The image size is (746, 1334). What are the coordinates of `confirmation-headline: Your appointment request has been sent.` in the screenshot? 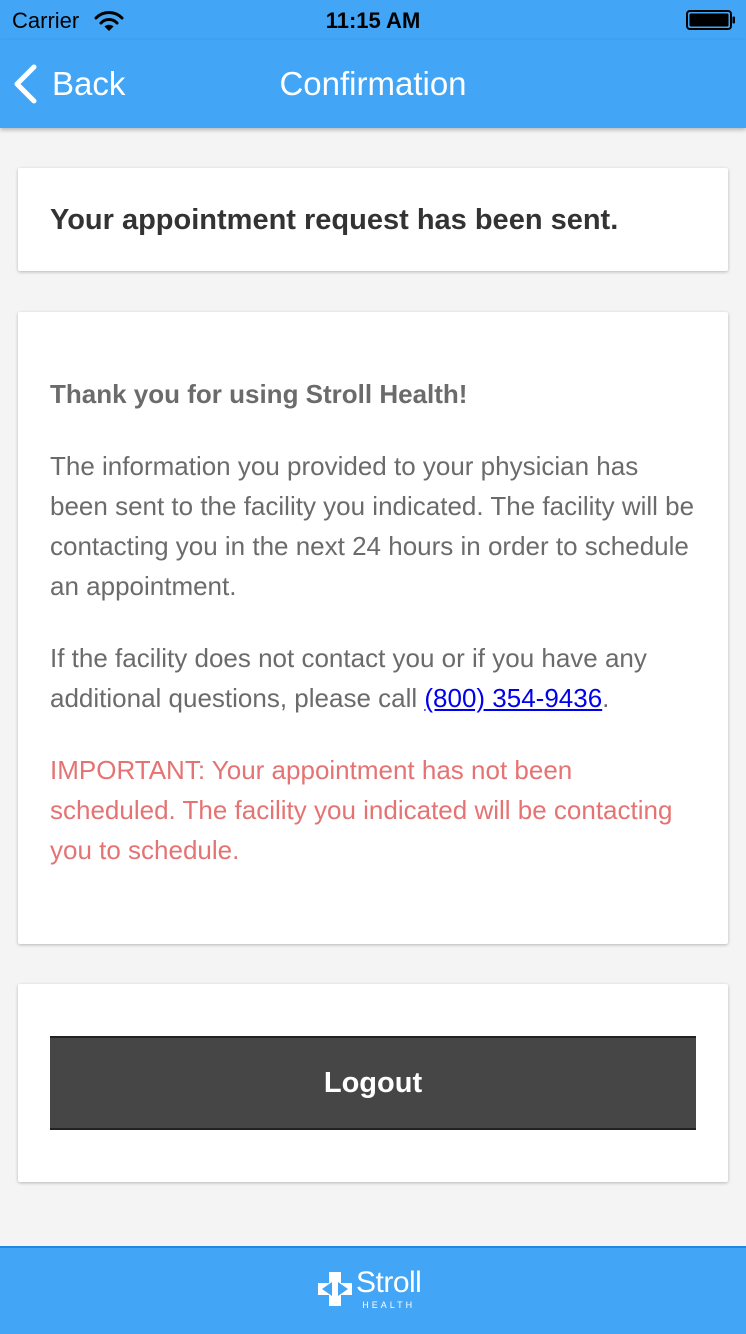 It's located at (334, 220).